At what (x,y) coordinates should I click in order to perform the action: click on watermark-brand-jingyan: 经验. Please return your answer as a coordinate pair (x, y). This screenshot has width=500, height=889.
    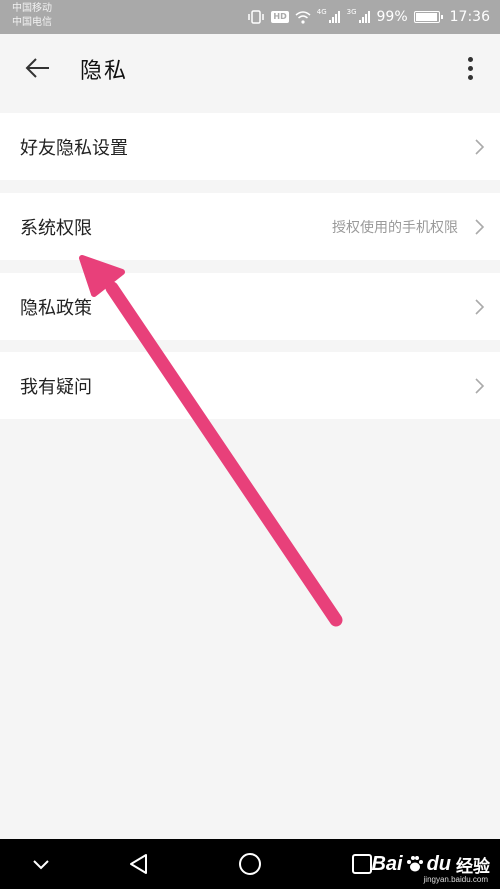
    Looking at the image, I should click on (473, 866).